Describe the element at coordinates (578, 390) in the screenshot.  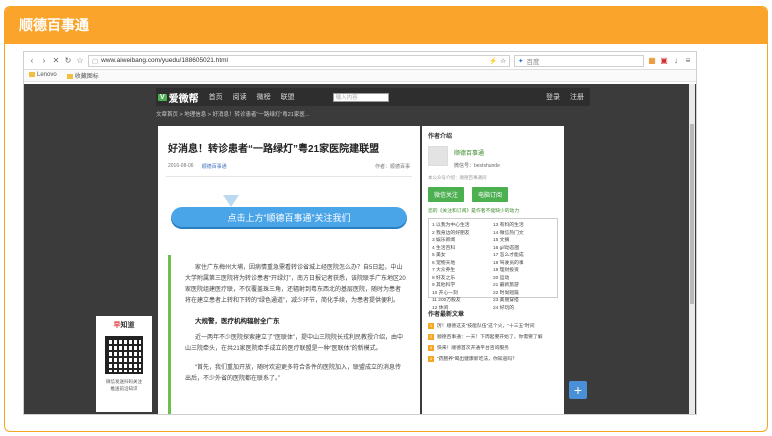
I see `float-add-button: +` at that location.